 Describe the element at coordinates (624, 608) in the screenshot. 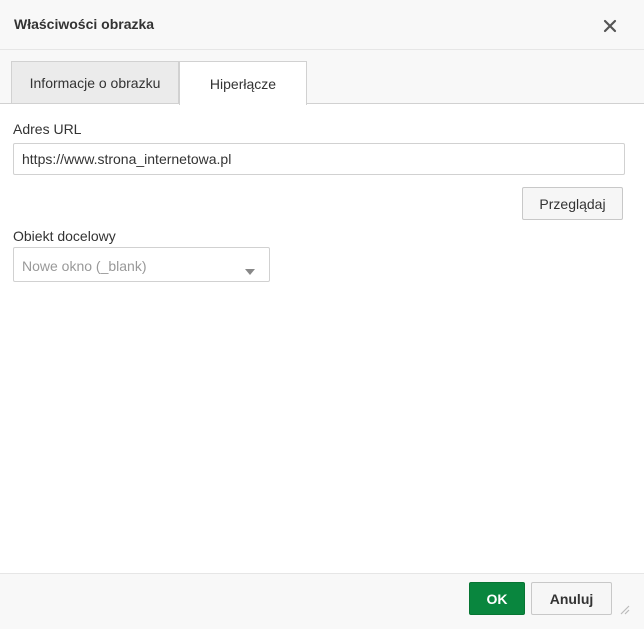

I see `resize-handle-icon` at that location.